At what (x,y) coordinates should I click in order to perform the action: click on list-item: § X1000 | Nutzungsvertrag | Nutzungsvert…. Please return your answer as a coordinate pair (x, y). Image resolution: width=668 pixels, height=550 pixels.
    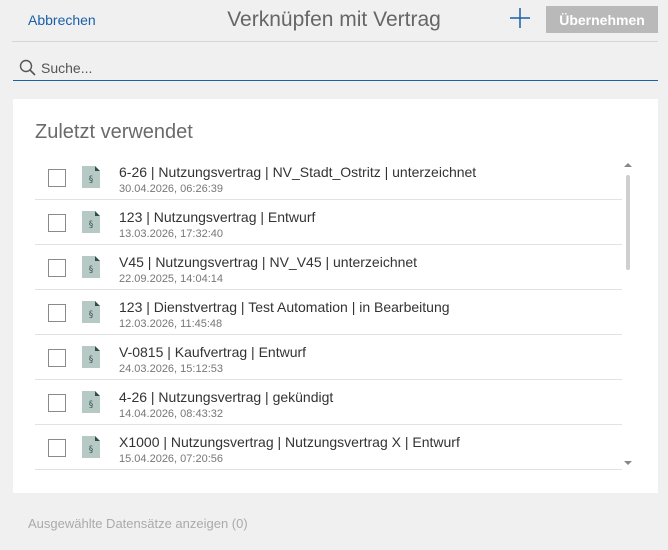
    Looking at the image, I should click on (328, 447).